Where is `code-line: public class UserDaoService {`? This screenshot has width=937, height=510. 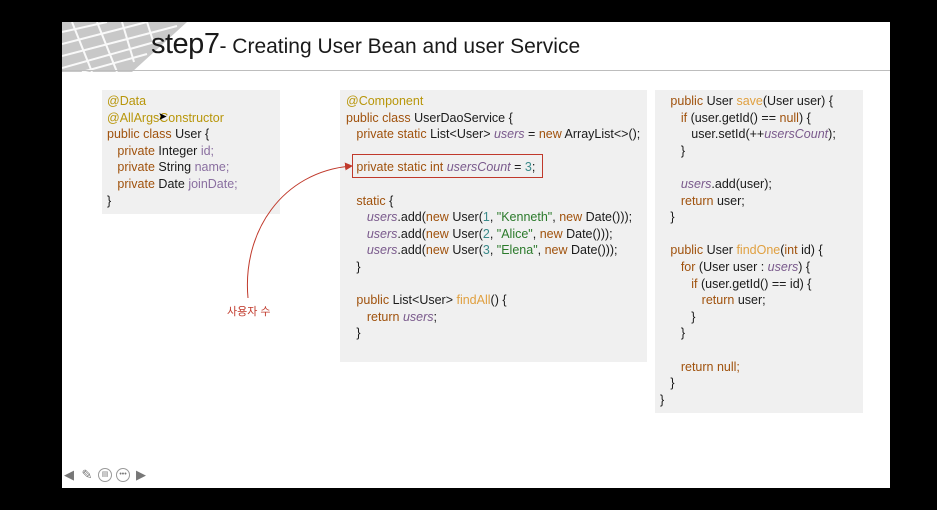 code-line: public class UserDaoService { is located at coordinates (496, 118).